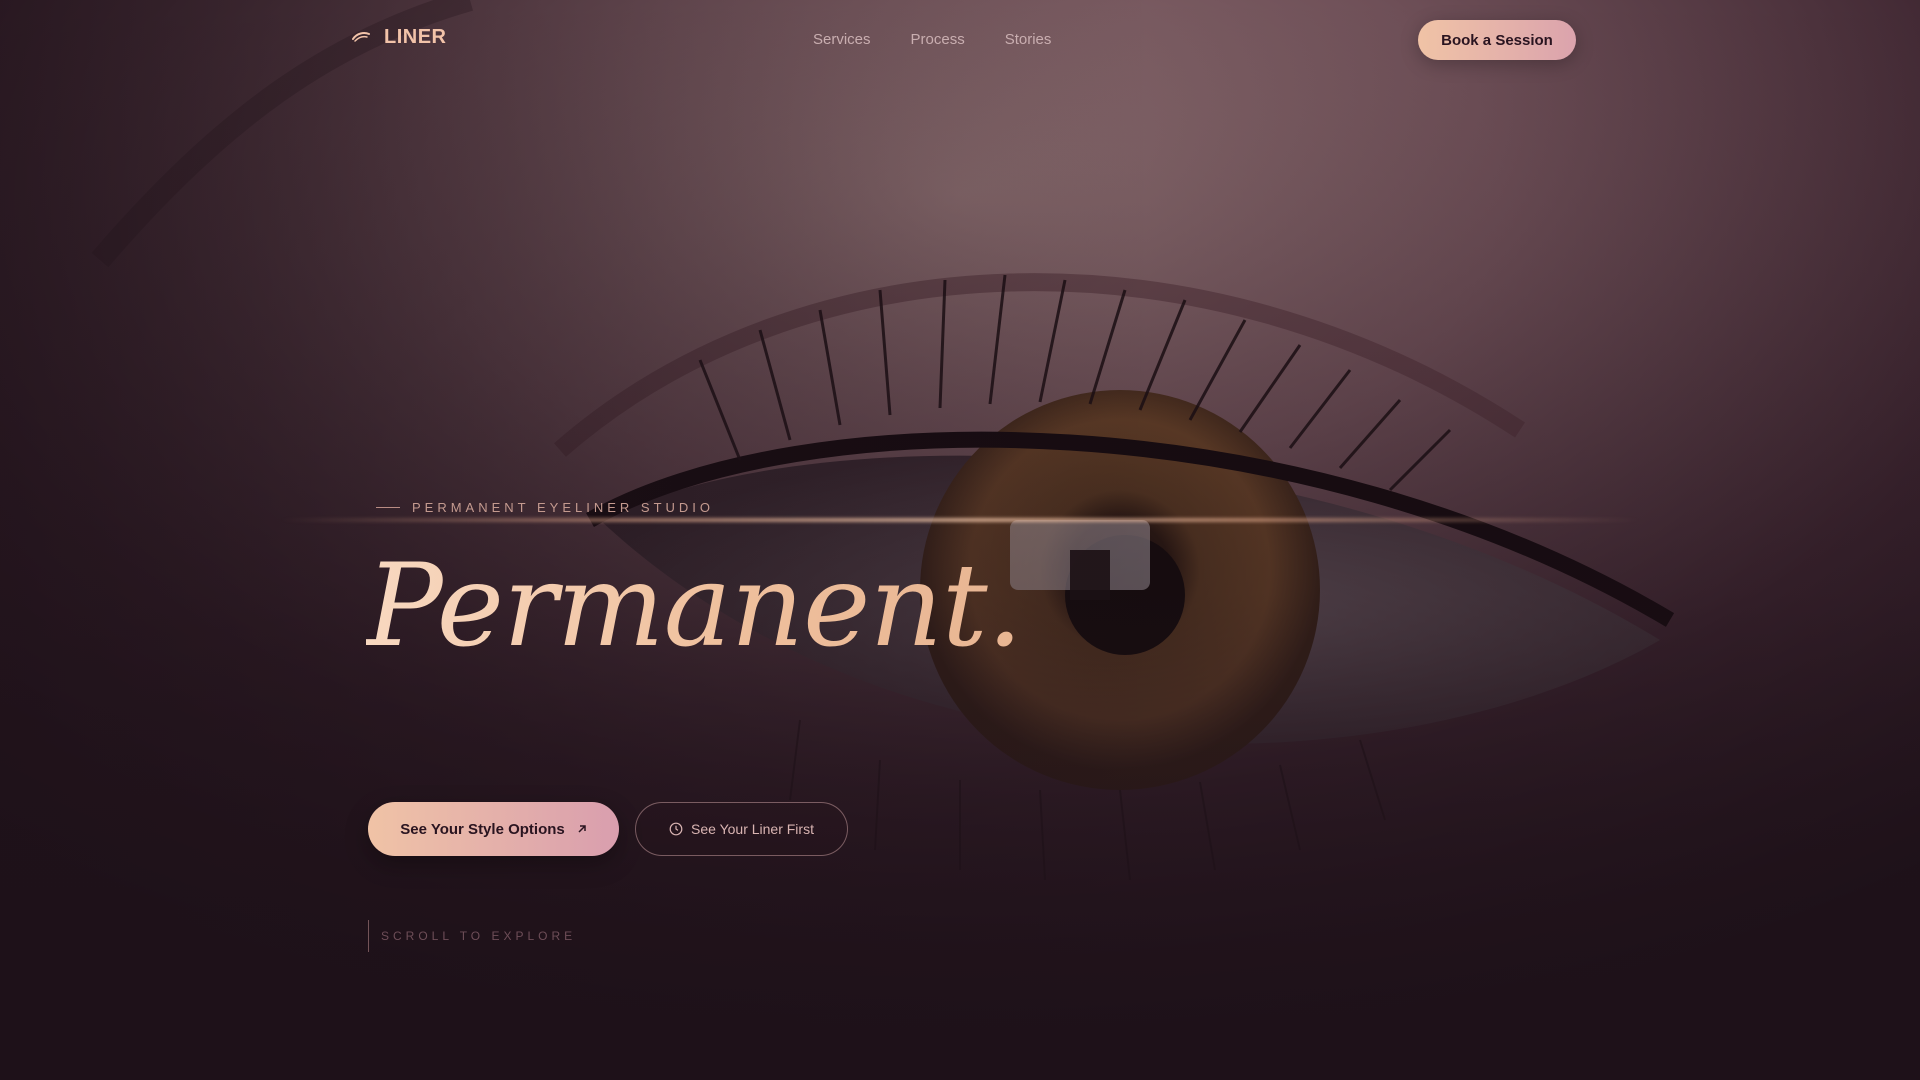 Image resolution: width=1920 pixels, height=1080 pixels. What do you see at coordinates (694, 605) in the screenshot?
I see `hero-headline: Permanent.` at bounding box center [694, 605].